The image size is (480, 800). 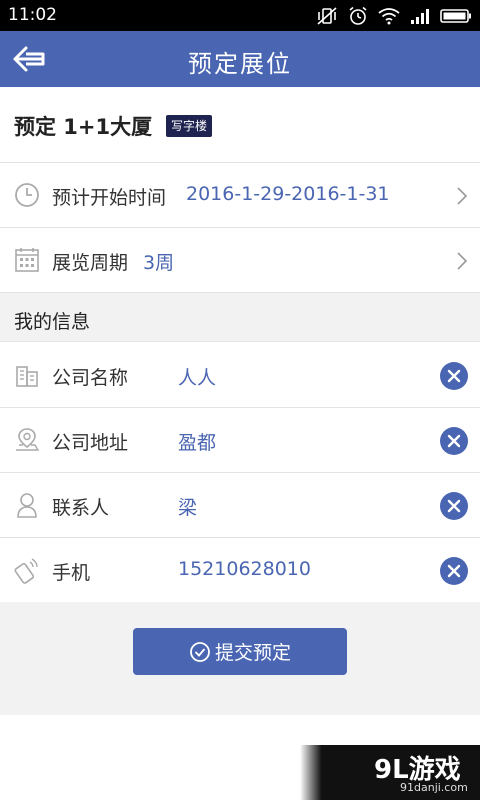 What do you see at coordinates (434, 787) in the screenshot?
I see `watermark-url: 91danji.com` at bounding box center [434, 787].